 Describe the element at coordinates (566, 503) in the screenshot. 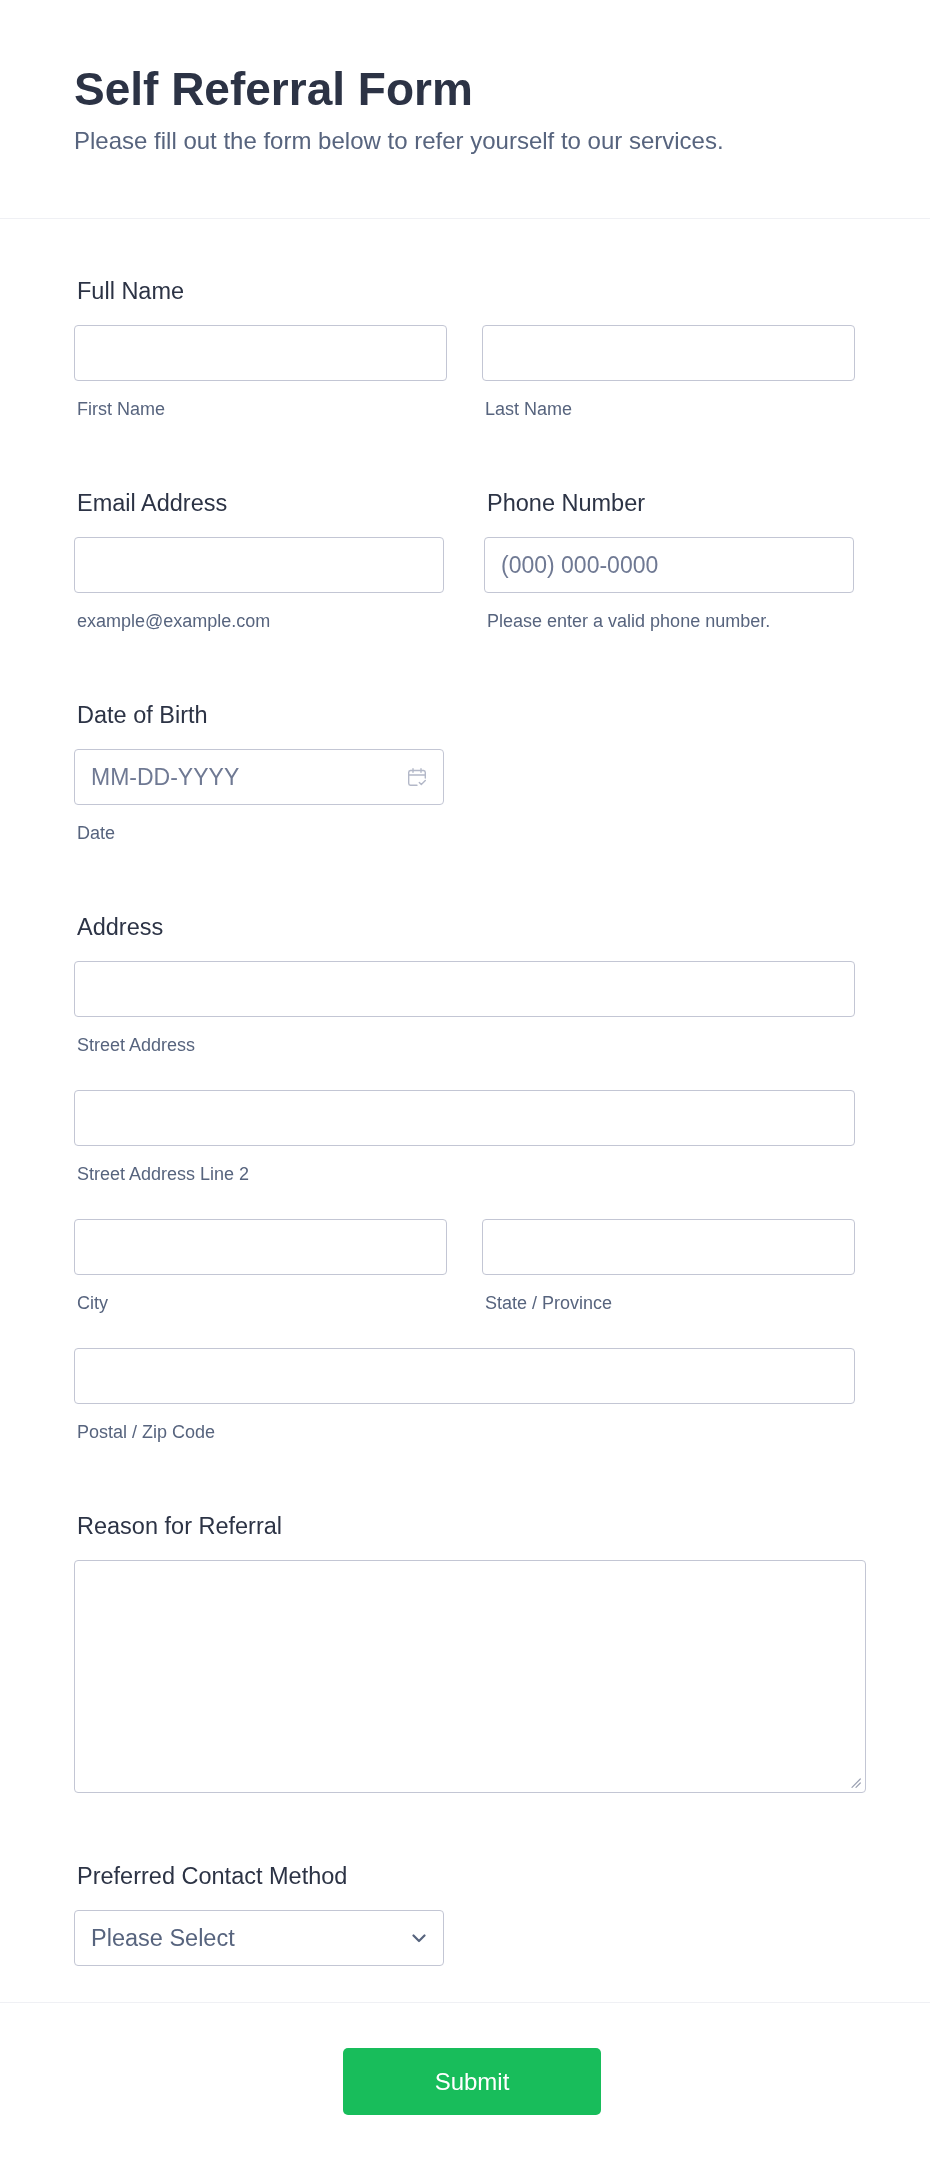

I see `field-label: Phone Number` at that location.